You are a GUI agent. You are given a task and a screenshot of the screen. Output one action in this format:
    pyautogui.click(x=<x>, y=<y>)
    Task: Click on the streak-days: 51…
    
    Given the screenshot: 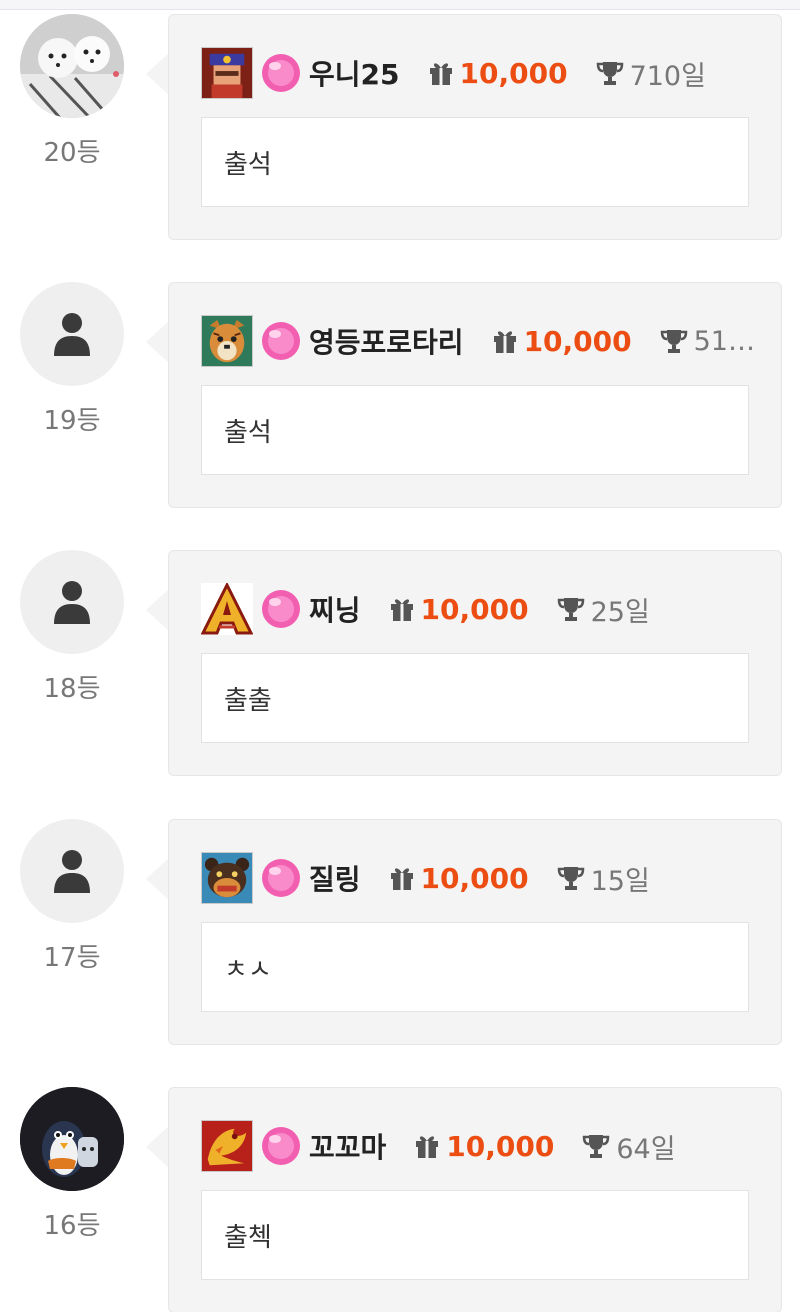 What is the action you would take?
    pyautogui.click(x=724, y=341)
    